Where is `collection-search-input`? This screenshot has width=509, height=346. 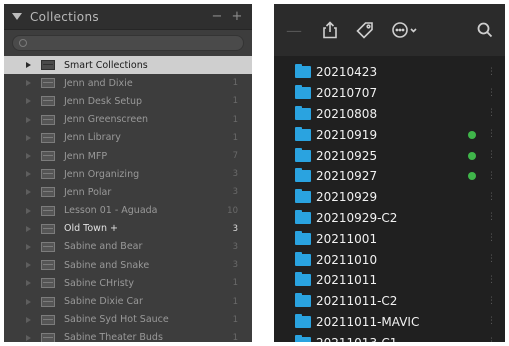
collection-search-input is located at coordinates (128, 43).